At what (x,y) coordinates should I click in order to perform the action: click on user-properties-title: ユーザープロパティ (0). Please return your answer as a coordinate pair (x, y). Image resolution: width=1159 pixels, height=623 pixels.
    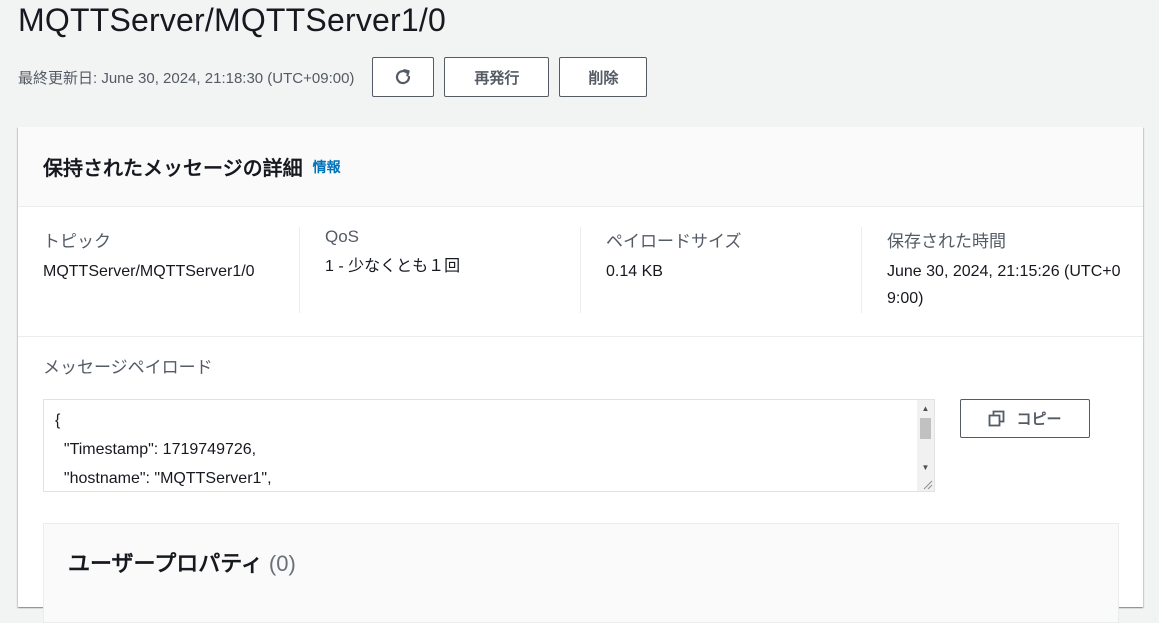
    Looking at the image, I should click on (182, 562).